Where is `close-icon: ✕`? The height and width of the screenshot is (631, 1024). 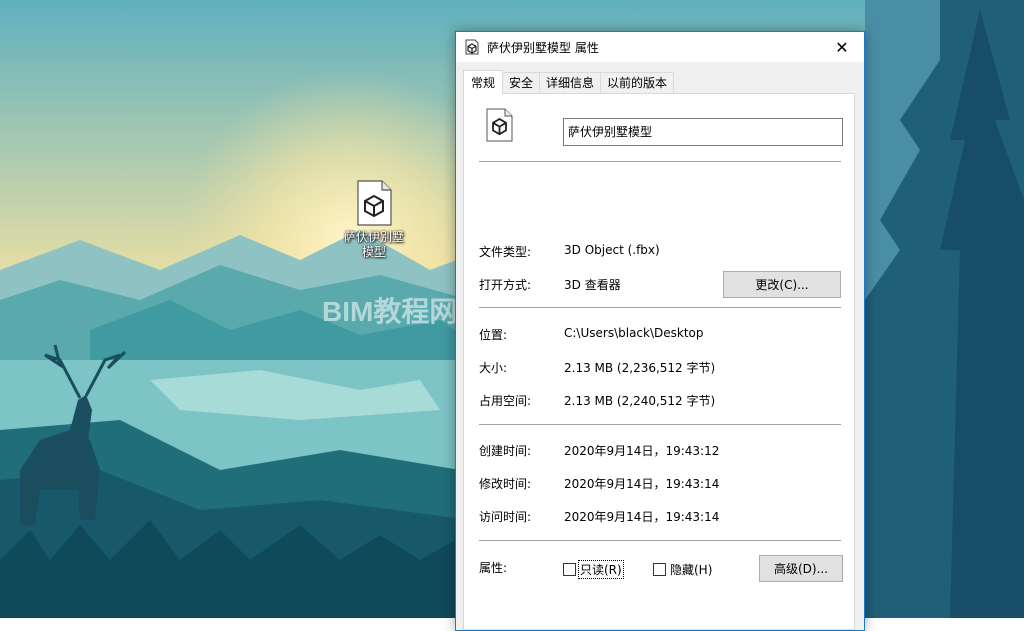 close-icon: ✕ is located at coordinates (842, 47).